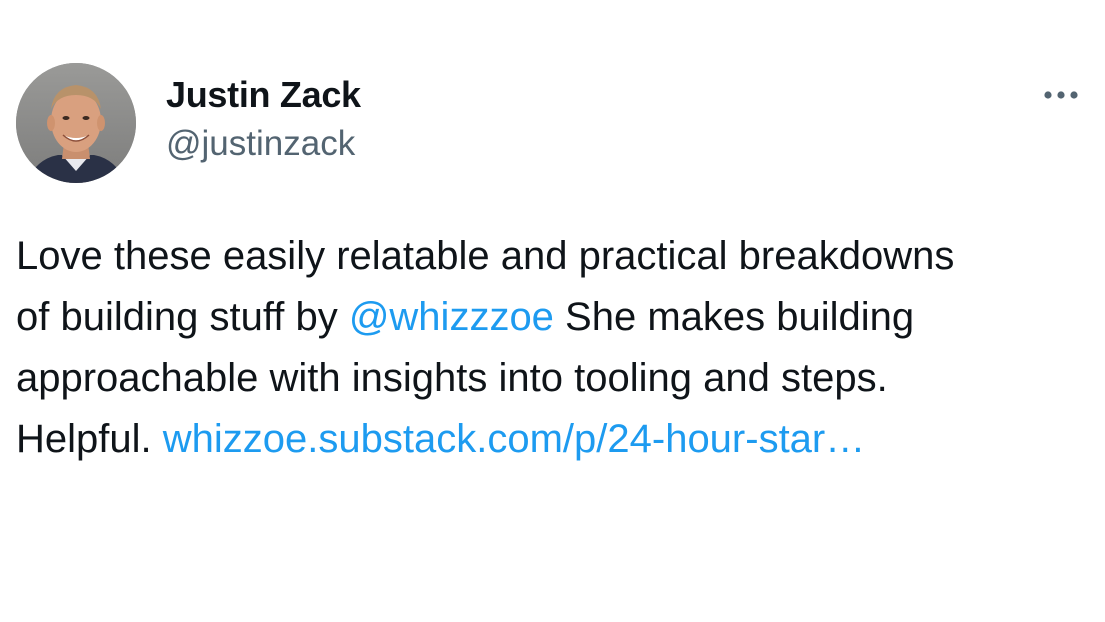 Image resolution: width=1105 pixels, height=622 pixels. What do you see at coordinates (263, 95) in the screenshot?
I see `author-name: Justin Zack` at bounding box center [263, 95].